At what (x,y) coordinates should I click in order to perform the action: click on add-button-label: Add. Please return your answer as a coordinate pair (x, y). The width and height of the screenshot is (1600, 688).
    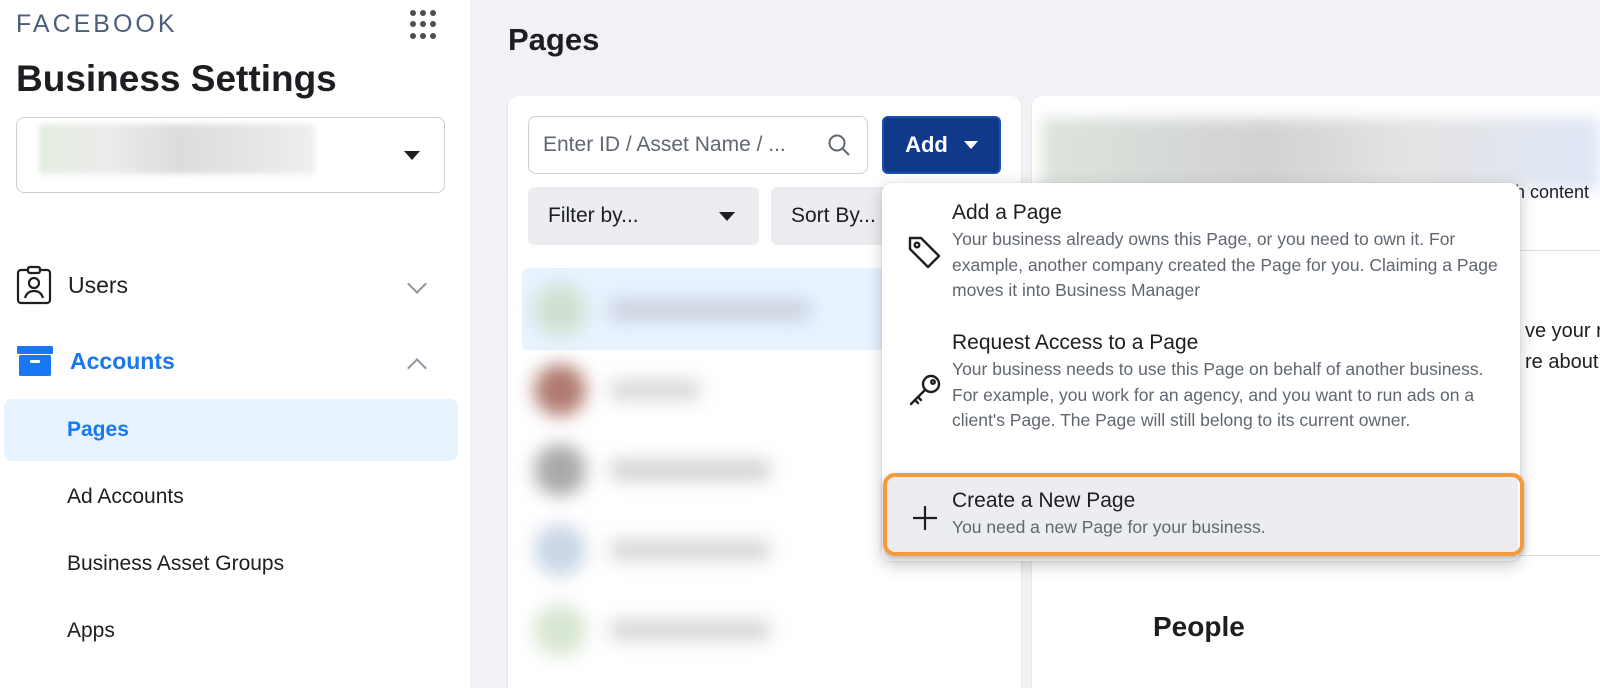
    Looking at the image, I should click on (926, 144).